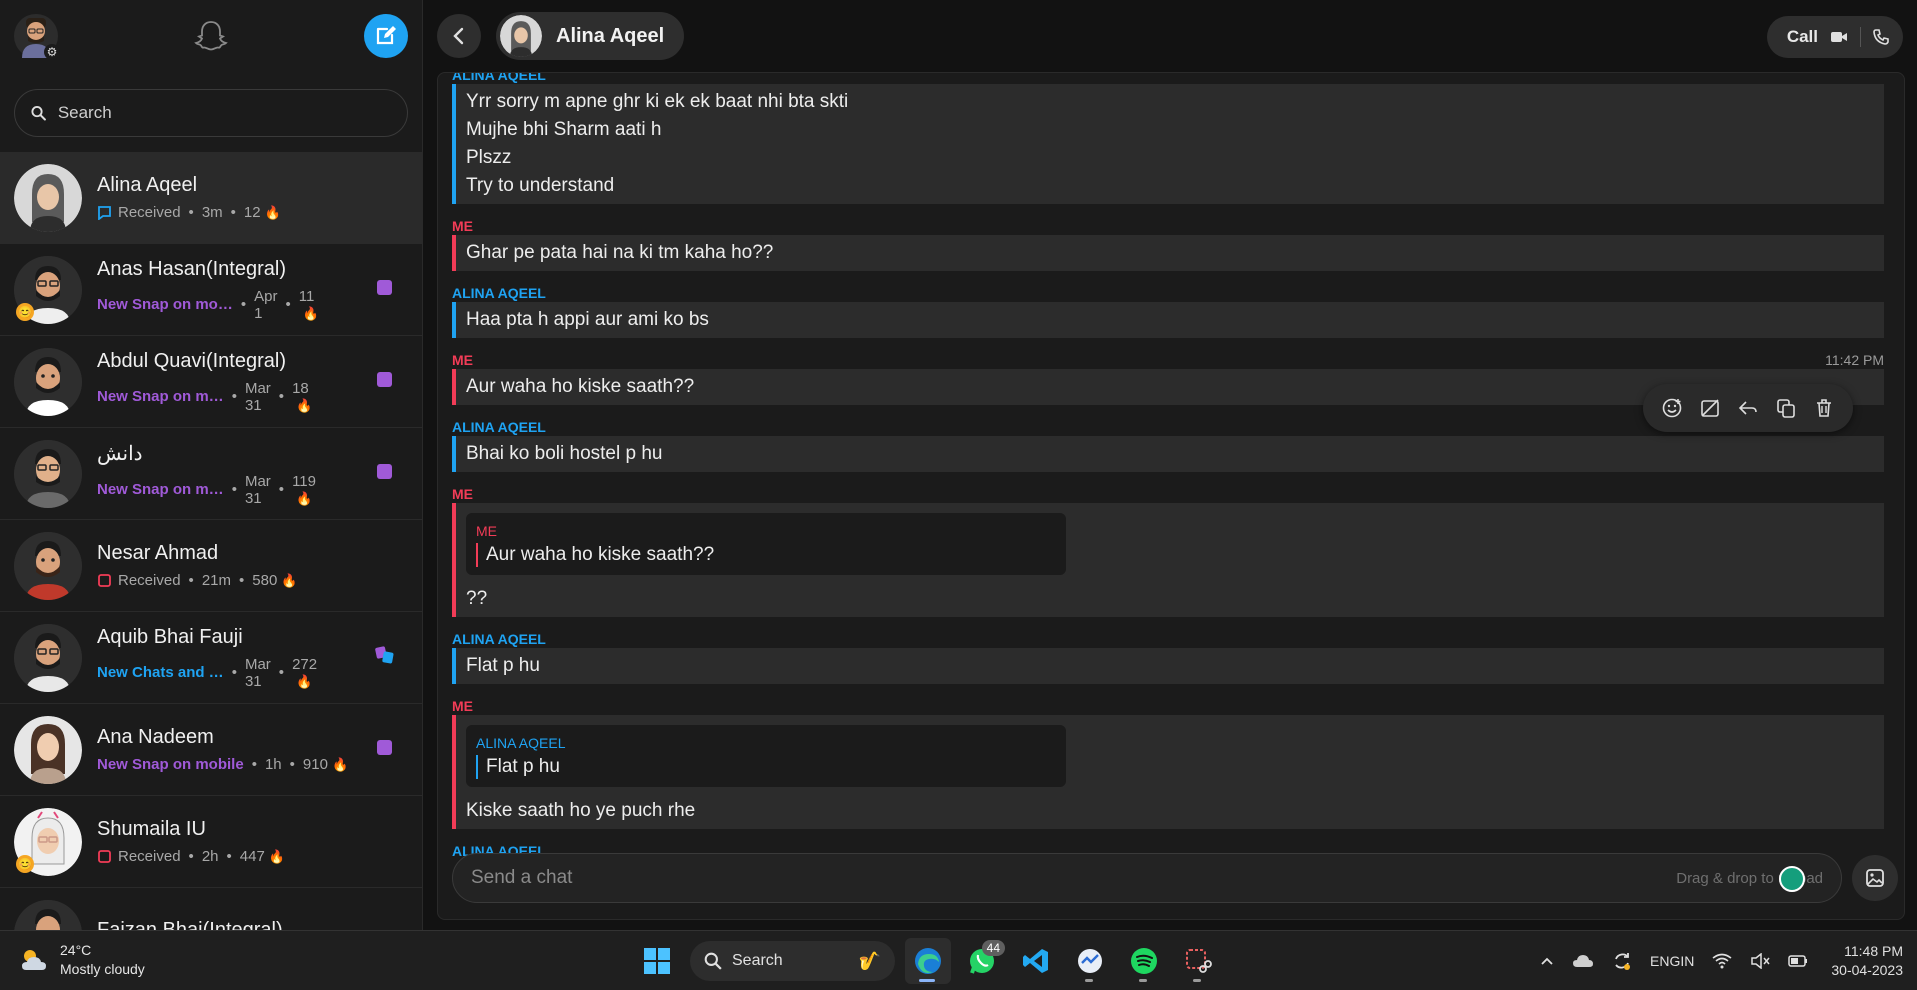 Image resolution: width=1917 pixels, height=990 pixels. I want to click on quoted-reply: ME Aur waha ho kiske saath??, so click(766, 544).